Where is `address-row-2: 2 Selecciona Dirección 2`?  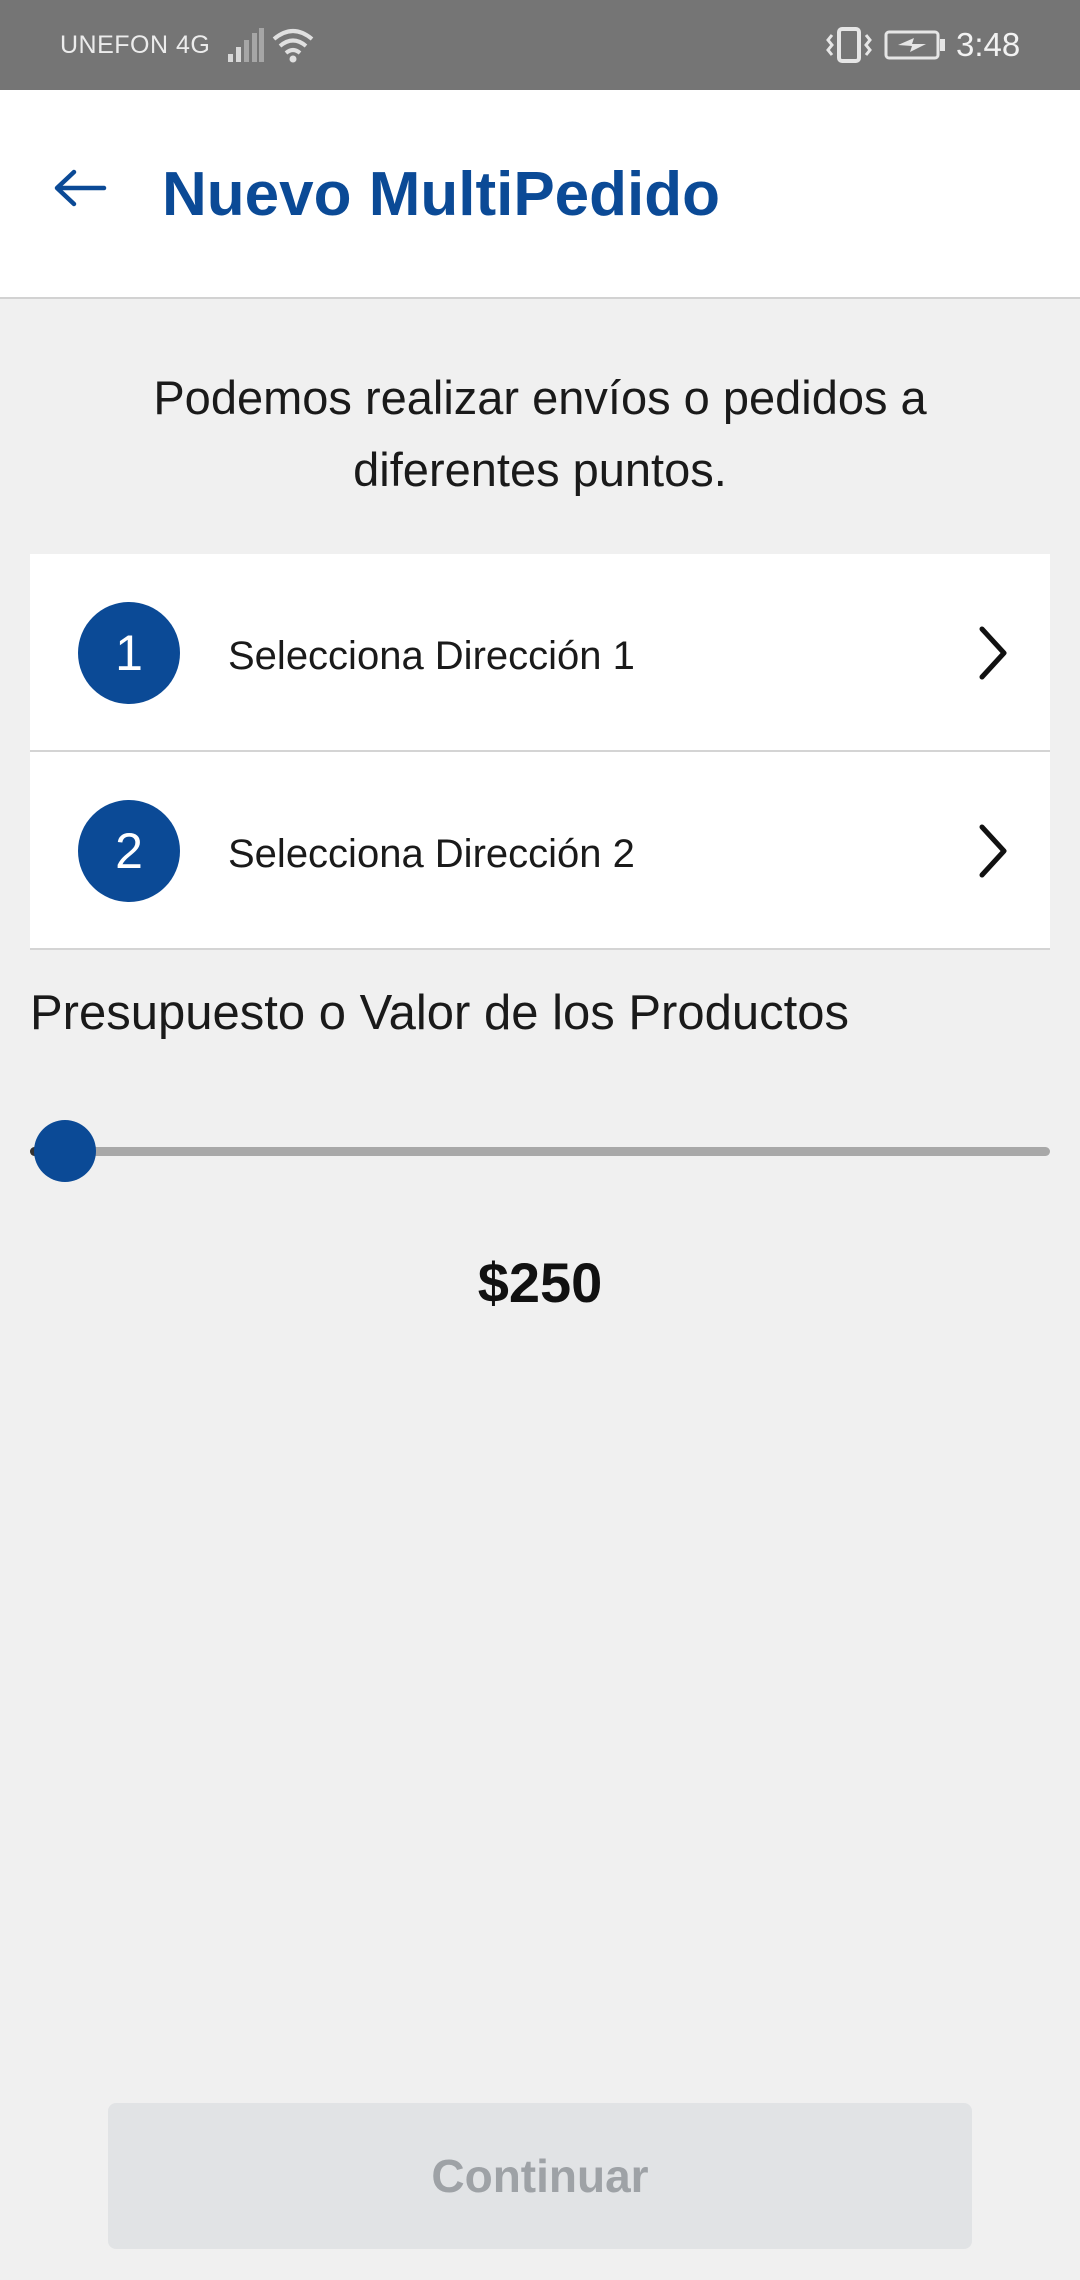 address-row-2: 2 Selecciona Dirección 2 is located at coordinates (540, 851).